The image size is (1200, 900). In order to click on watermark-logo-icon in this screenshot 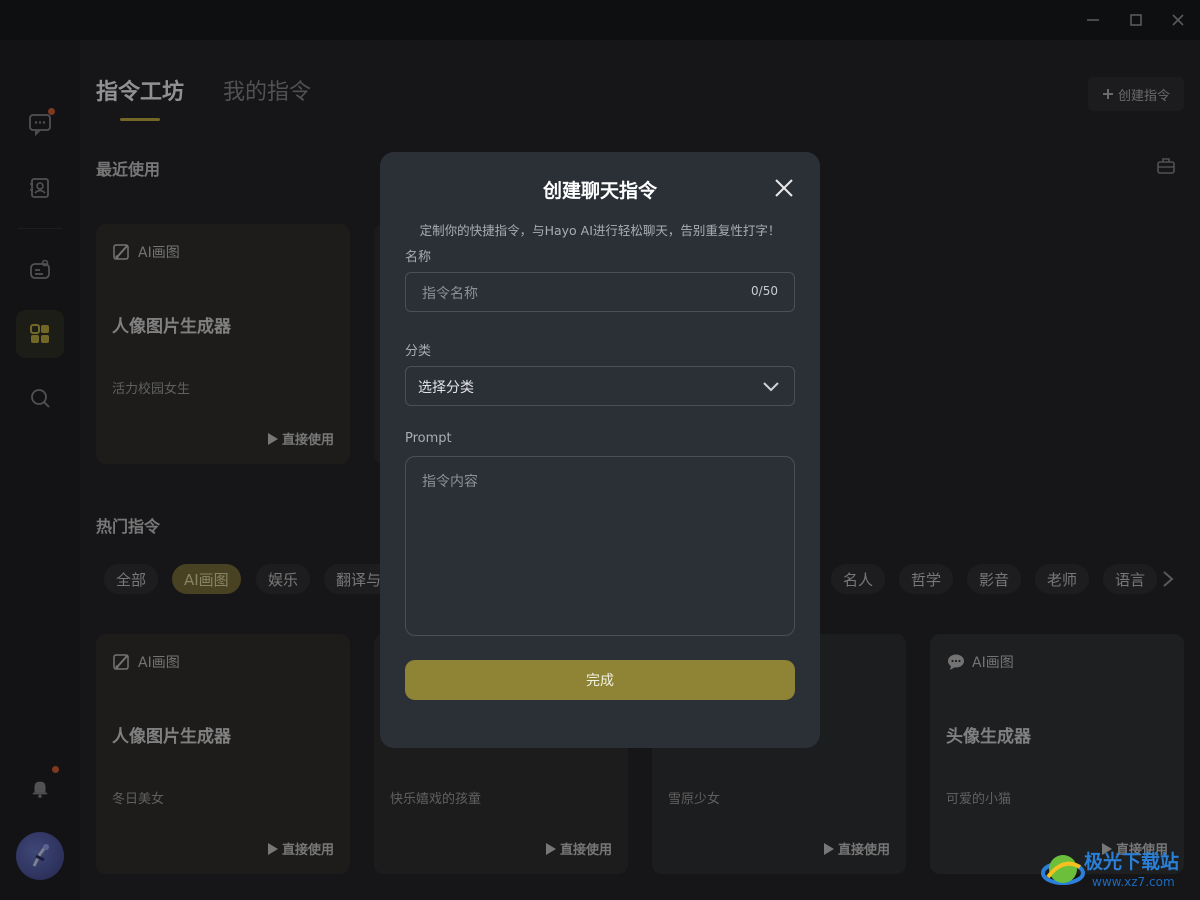, I will do `click(1063, 870)`.